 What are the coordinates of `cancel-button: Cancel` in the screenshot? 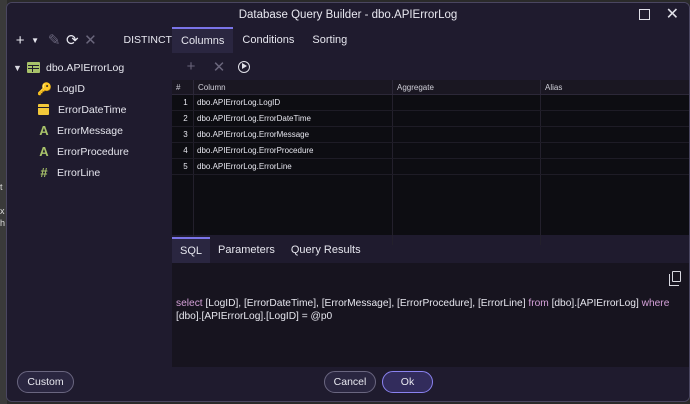 It's located at (350, 382).